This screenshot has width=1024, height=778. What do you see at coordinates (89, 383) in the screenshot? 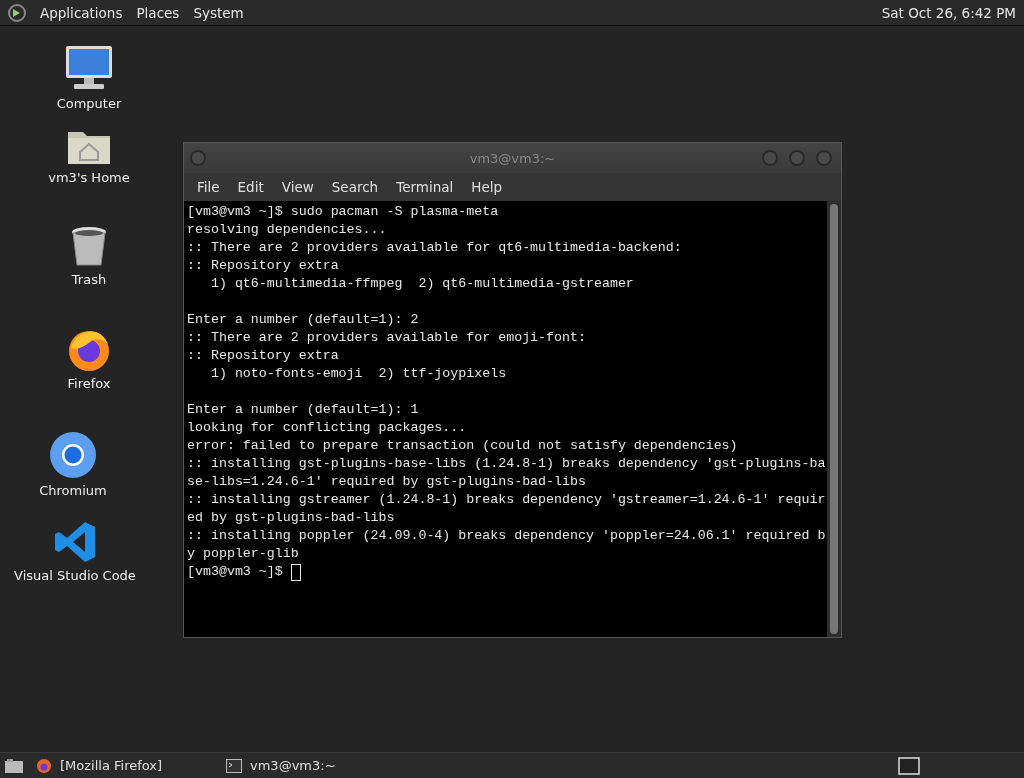
I see `icon-label: Firefox` at bounding box center [89, 383].